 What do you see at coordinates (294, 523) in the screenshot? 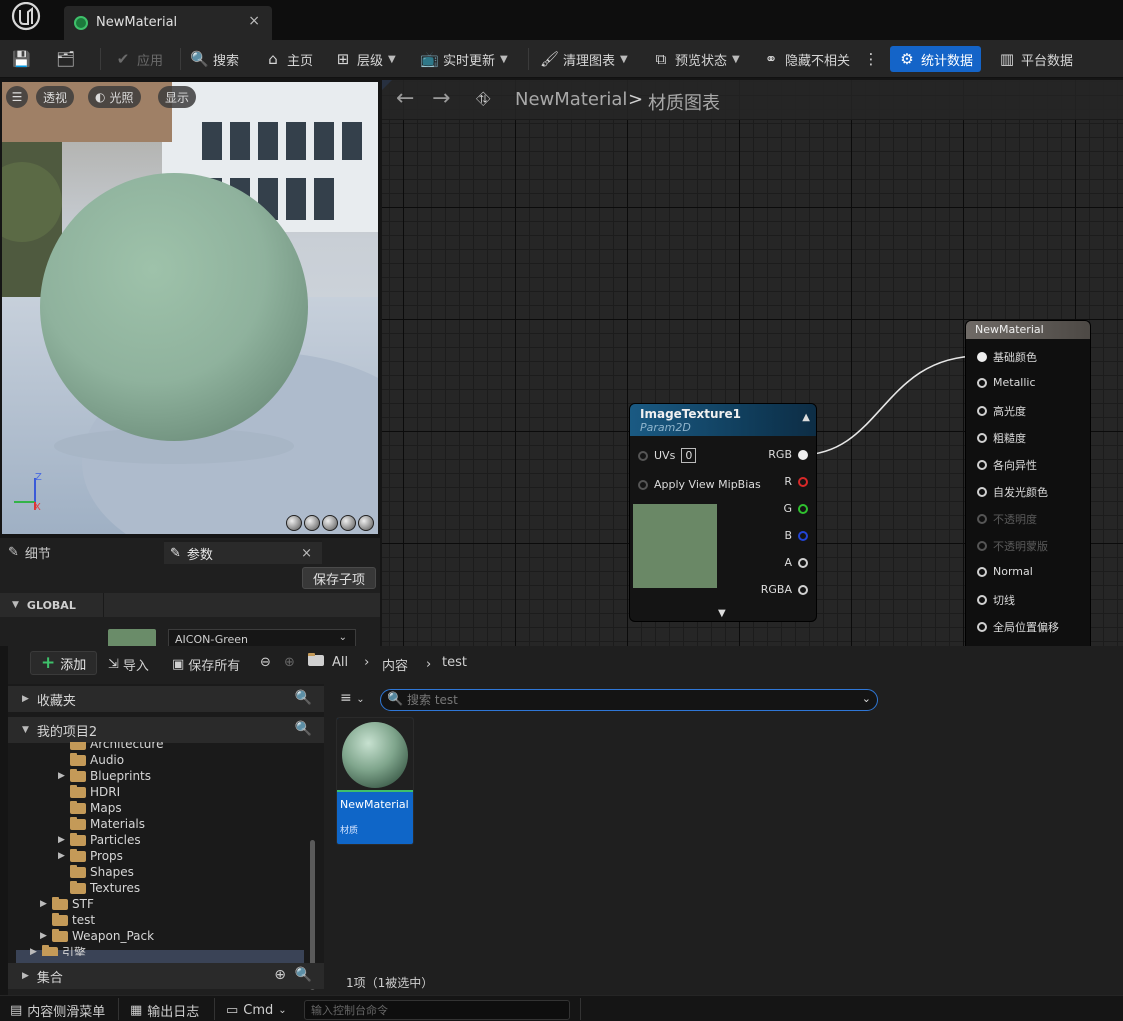
I see `cylinder-shape-icon` at bounding box center [294, 523].